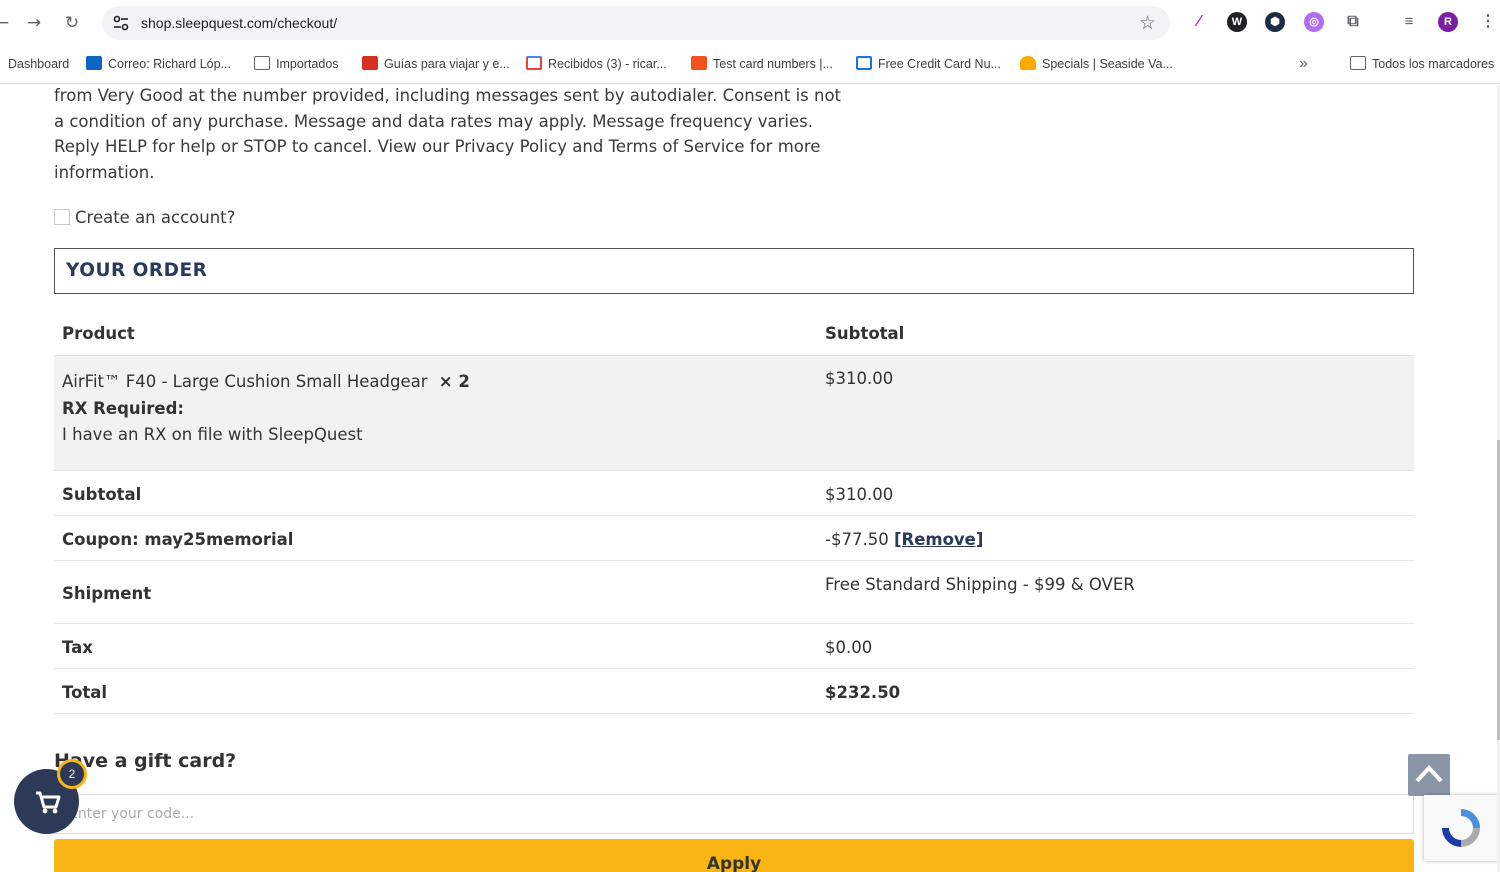 This screenshot has width=1500, height=872. I want to click on your-order-heading-box: YOUR ORDER, so click(734, 271).